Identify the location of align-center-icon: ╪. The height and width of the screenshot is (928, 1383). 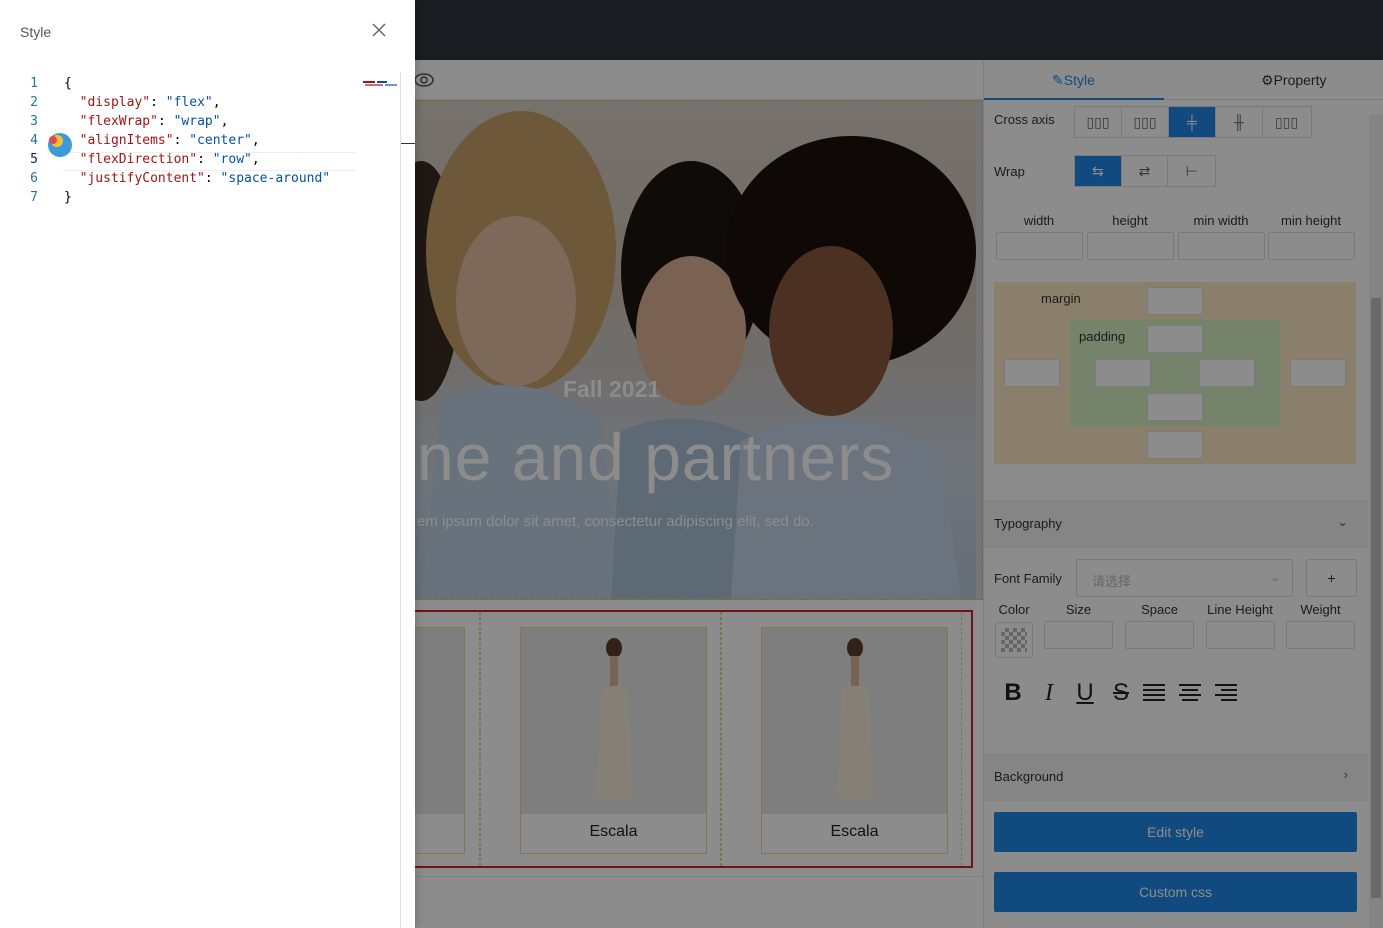
(1192, 122).